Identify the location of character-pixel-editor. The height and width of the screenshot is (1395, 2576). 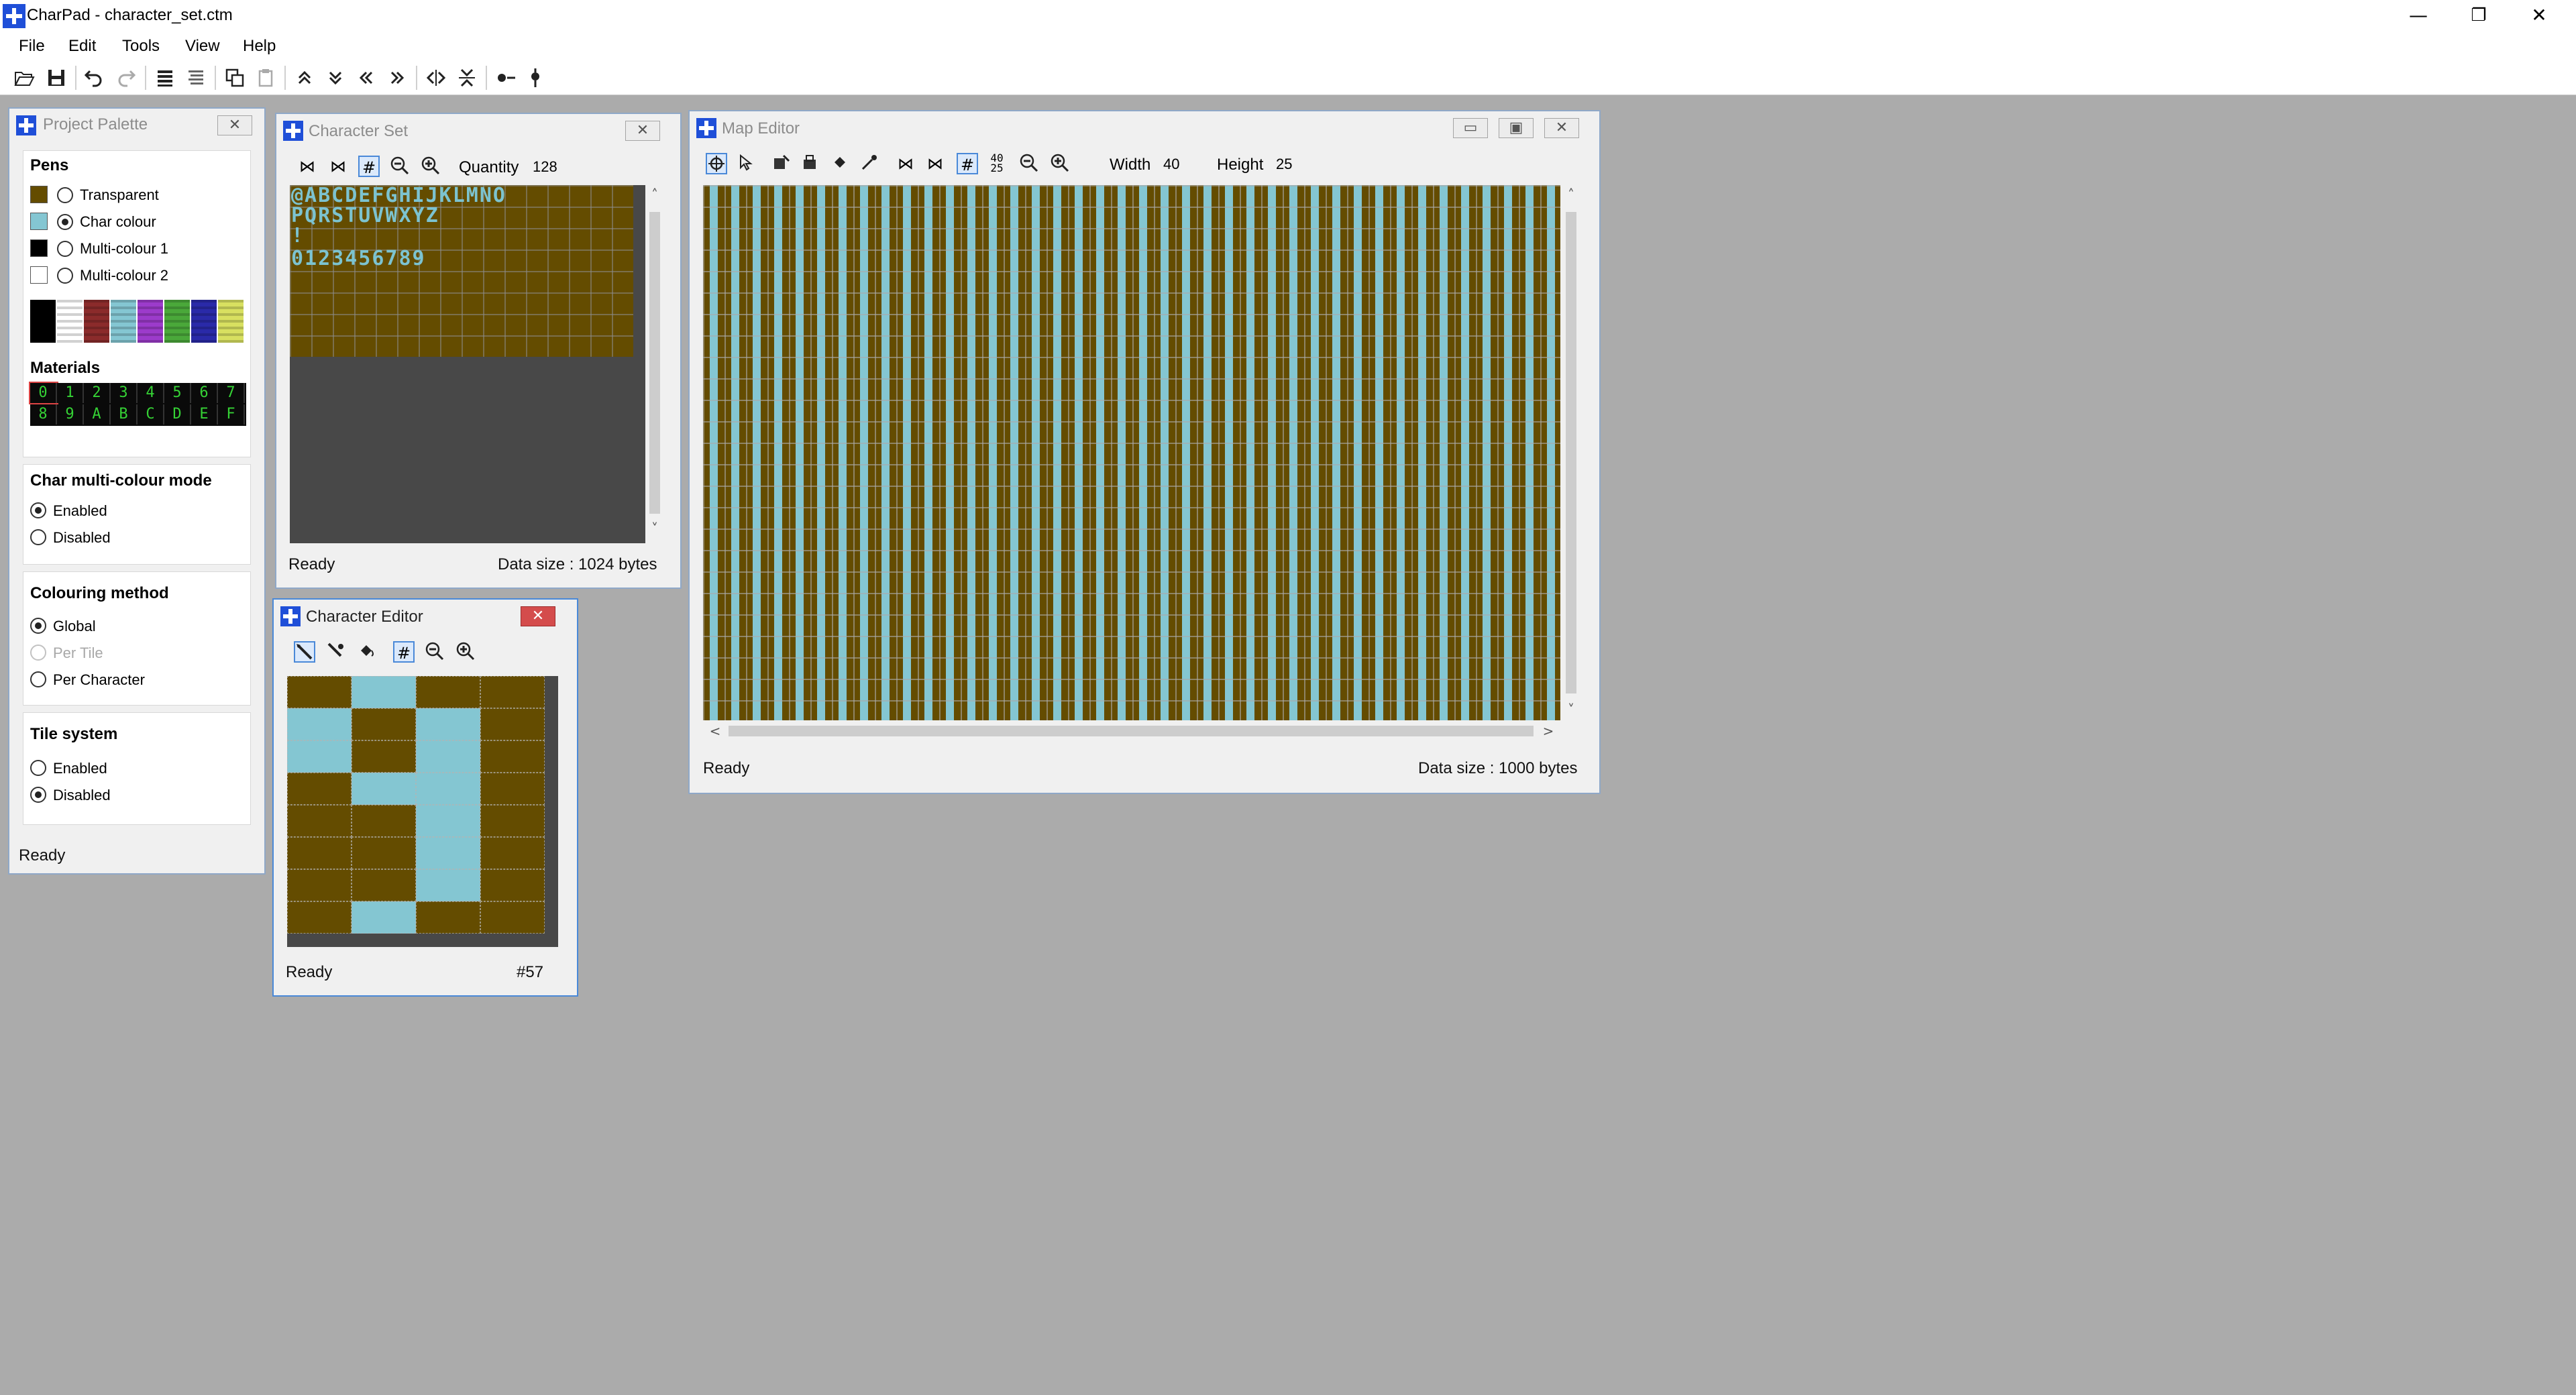
(422, 811).